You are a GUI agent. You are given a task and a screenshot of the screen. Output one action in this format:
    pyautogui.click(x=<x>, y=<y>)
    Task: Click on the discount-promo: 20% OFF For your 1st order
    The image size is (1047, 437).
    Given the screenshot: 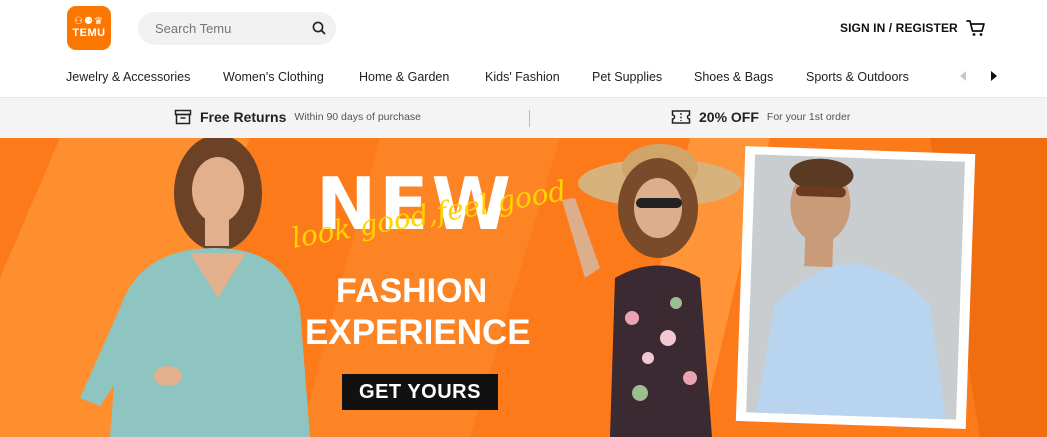 What is the action you would take?
    pyautogui.click(x=760, y=117)
    